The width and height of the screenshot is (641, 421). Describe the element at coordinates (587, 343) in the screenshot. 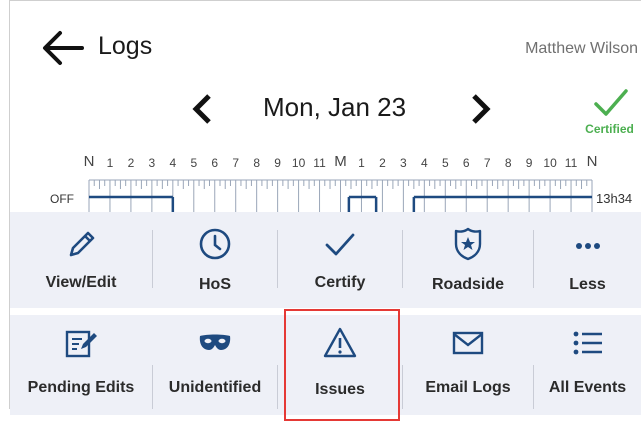

I see `list-icon` at that location.